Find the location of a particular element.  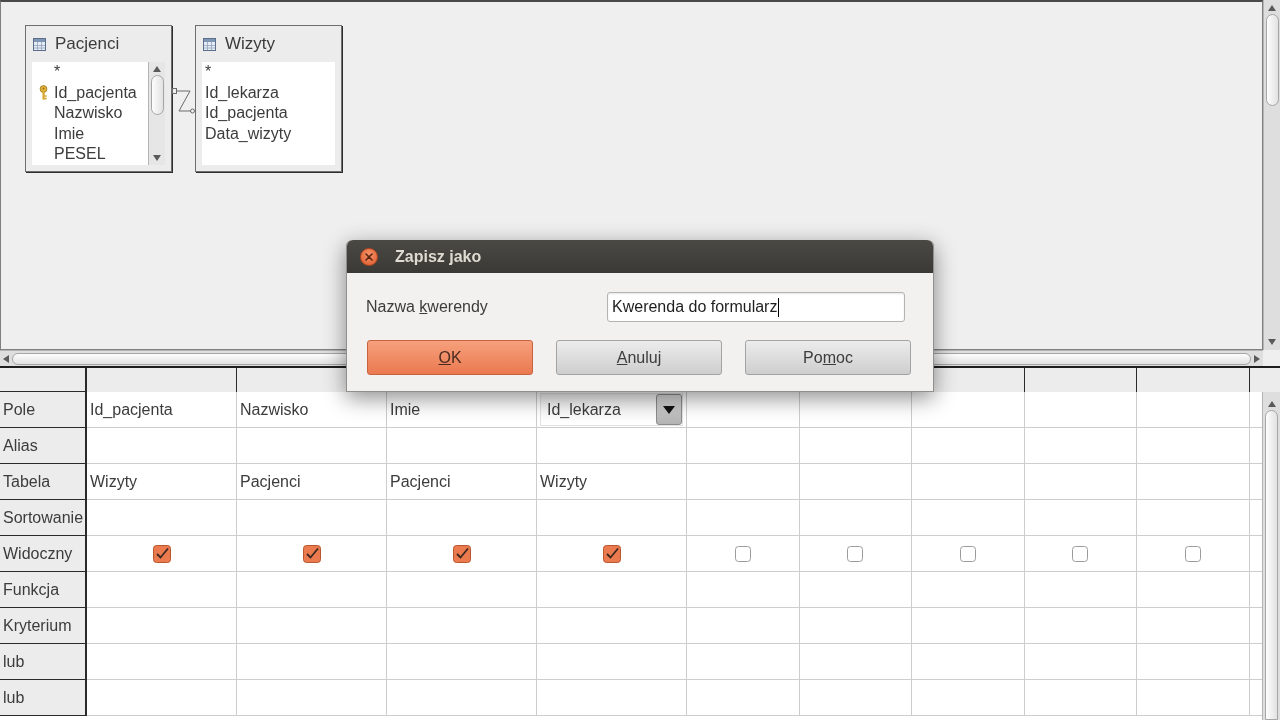

row-header: Tabela is located at coordinates (43, 482).